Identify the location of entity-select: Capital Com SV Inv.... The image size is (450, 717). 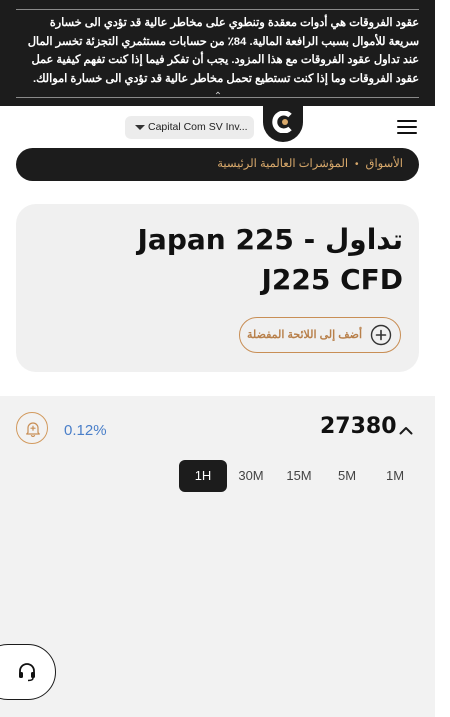
(189, 127).